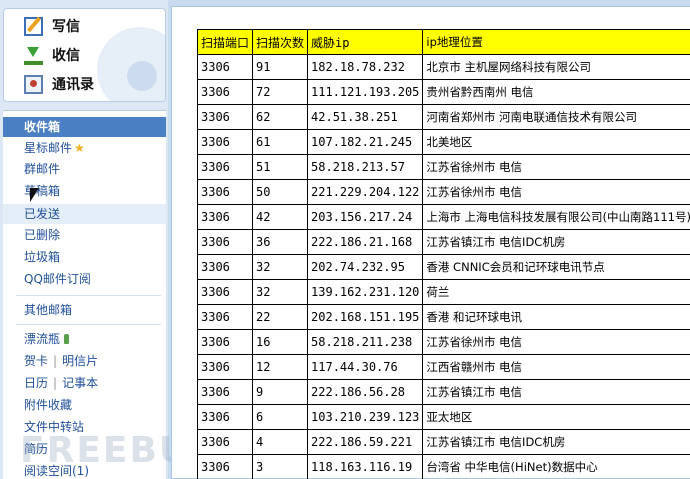 This screenshot has height=479, width=690. Describe the element at coordinates (556, 217) in the screenshot. I see `cell-location: 上海市 上海电信科技发展有限公司(中山南路111号)` at that location.